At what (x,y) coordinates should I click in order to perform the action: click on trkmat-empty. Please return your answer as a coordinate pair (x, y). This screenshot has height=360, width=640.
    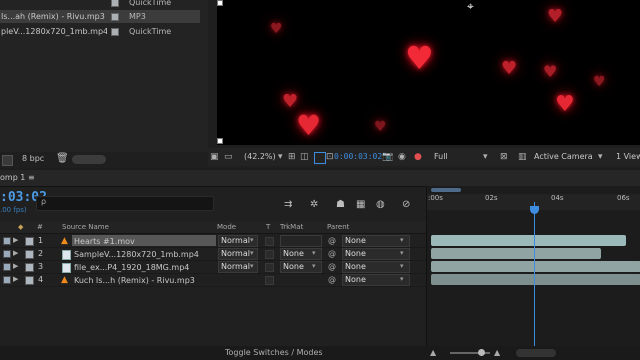
    Looking at the image, I should click on (301, 241).